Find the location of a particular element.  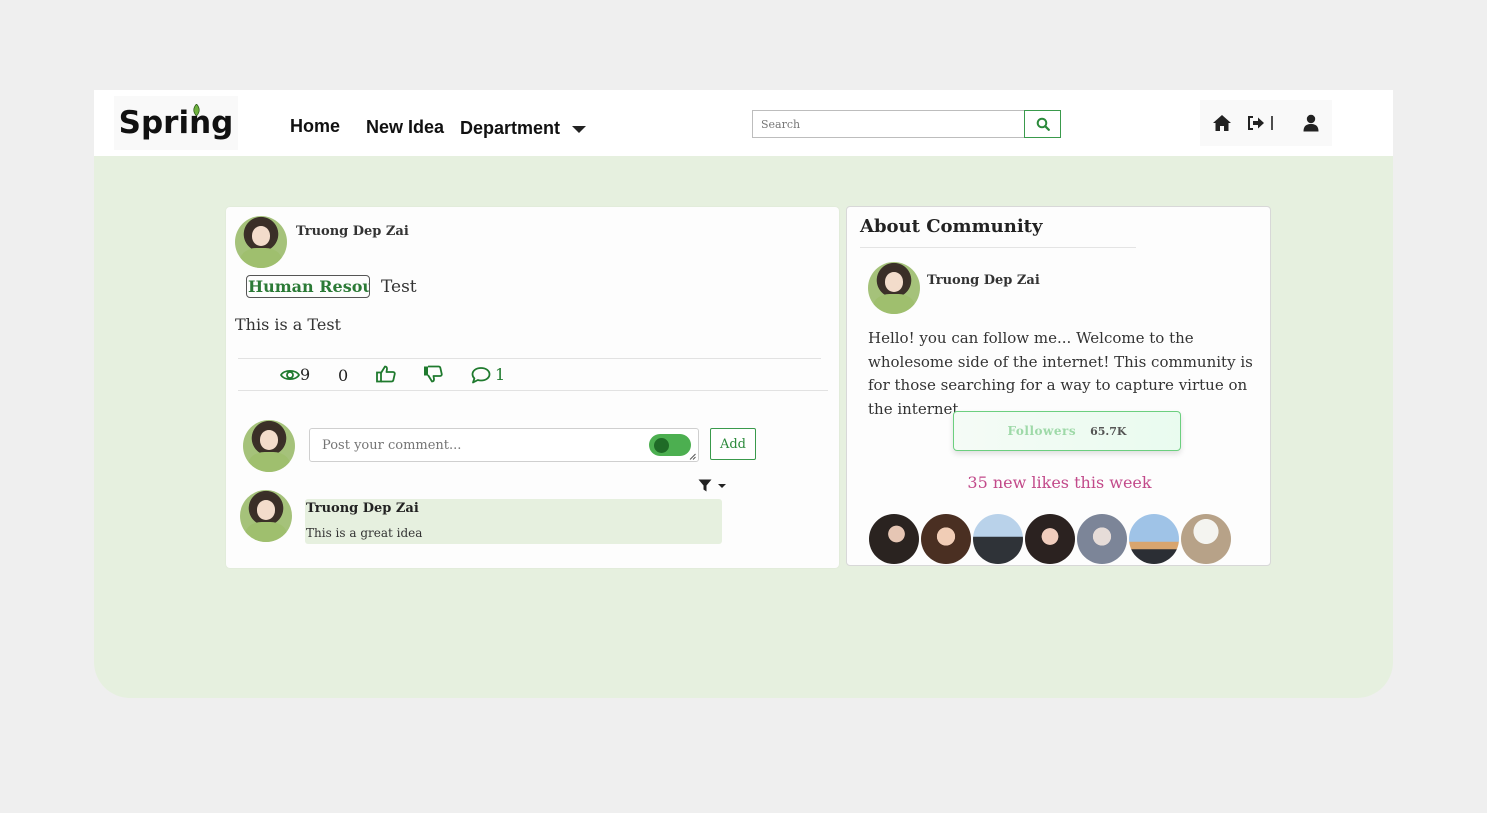

comment-item: Truong Dep Zai This is a great idea is located at coordinates (513, 521).